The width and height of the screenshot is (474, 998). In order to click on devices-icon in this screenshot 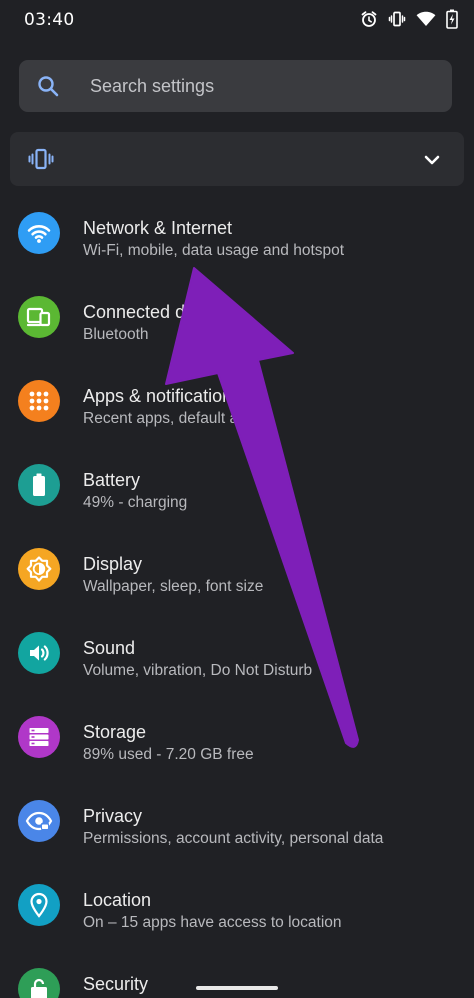, I will do `click(39, 317)`.